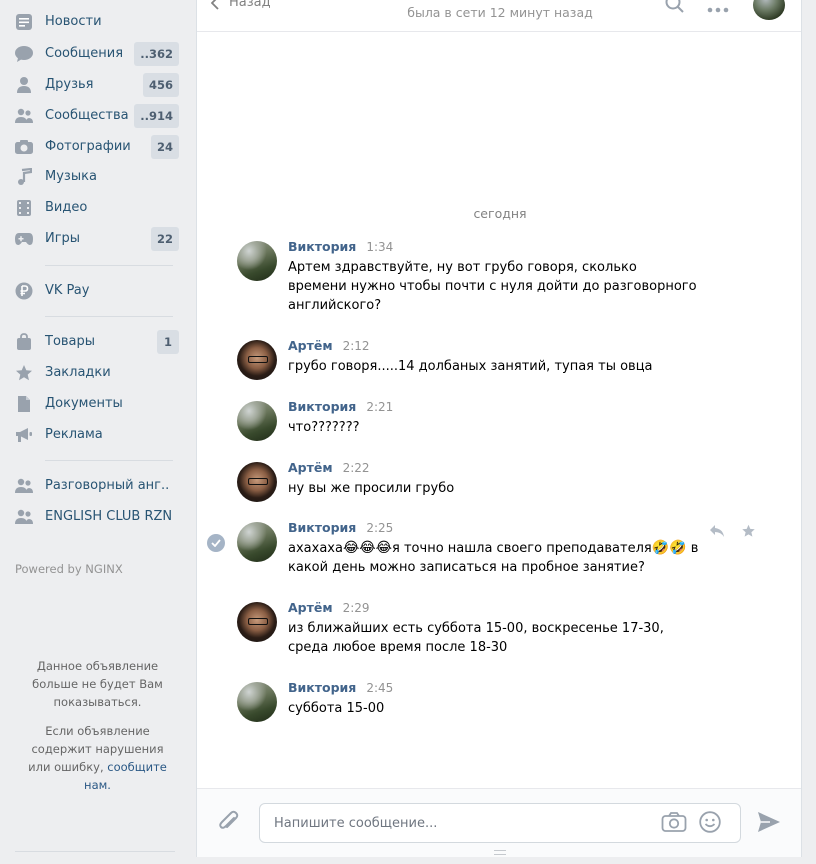 This screenshot has height=864, width=816. What do you see at coordinates (356, 468) in the screenshot?
I see `message-time: 2:22` at bounding box center [356, 468].